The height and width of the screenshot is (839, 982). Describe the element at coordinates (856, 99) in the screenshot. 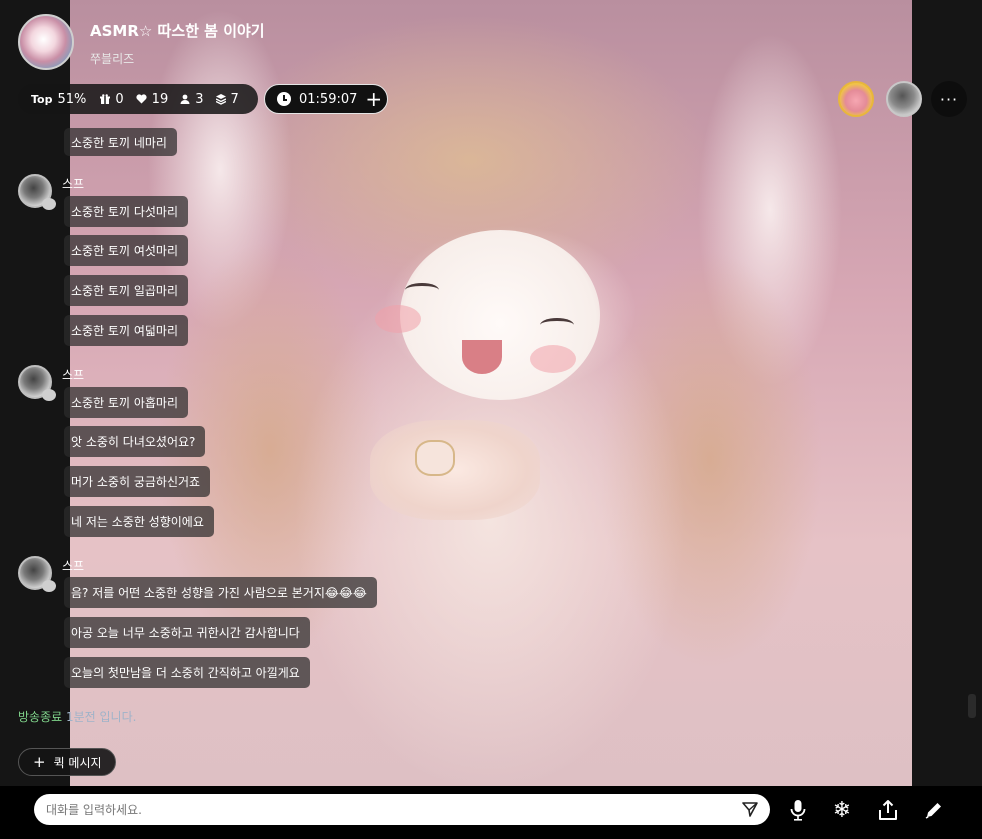

I see `top-fan-avatar` at that location.